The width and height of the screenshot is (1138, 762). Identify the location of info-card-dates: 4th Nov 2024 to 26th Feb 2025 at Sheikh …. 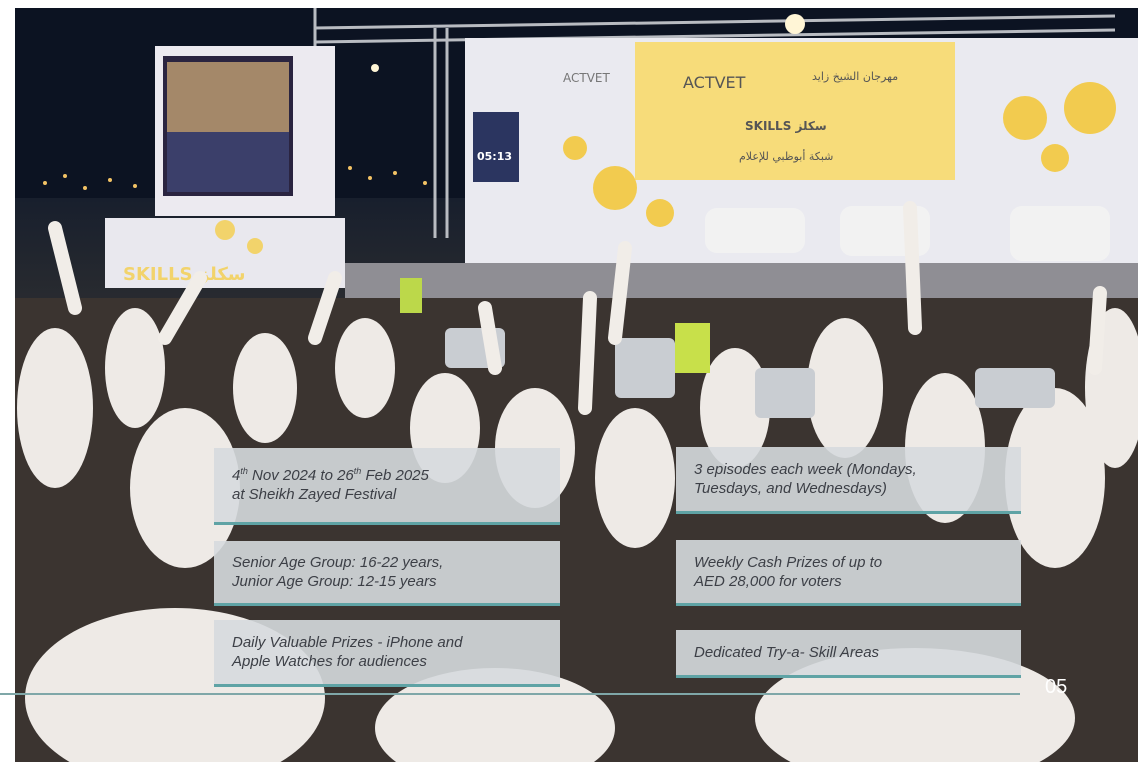
(387, 486).